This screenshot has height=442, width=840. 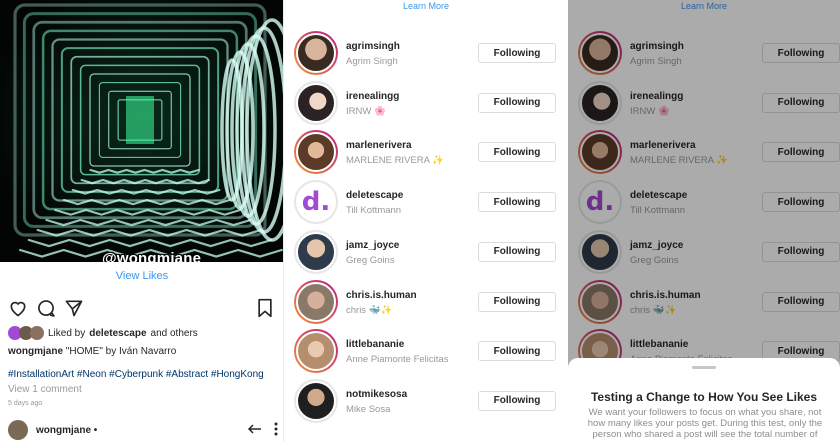 I want to click on share-icon, so click(x=74, y=310).